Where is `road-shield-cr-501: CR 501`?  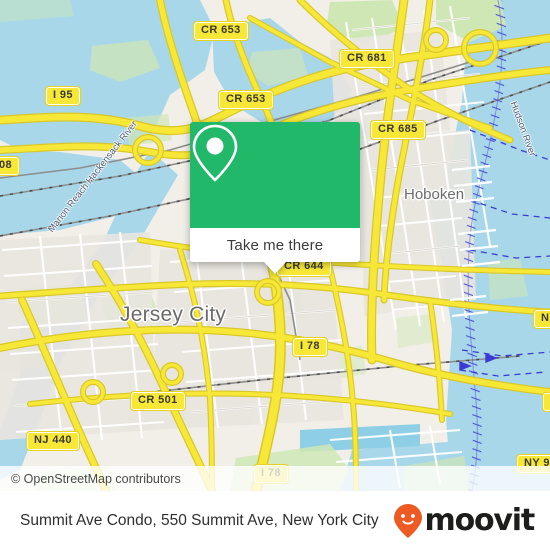 road-shield-cr-501: CR 501 is located at coordinates (158, 401).